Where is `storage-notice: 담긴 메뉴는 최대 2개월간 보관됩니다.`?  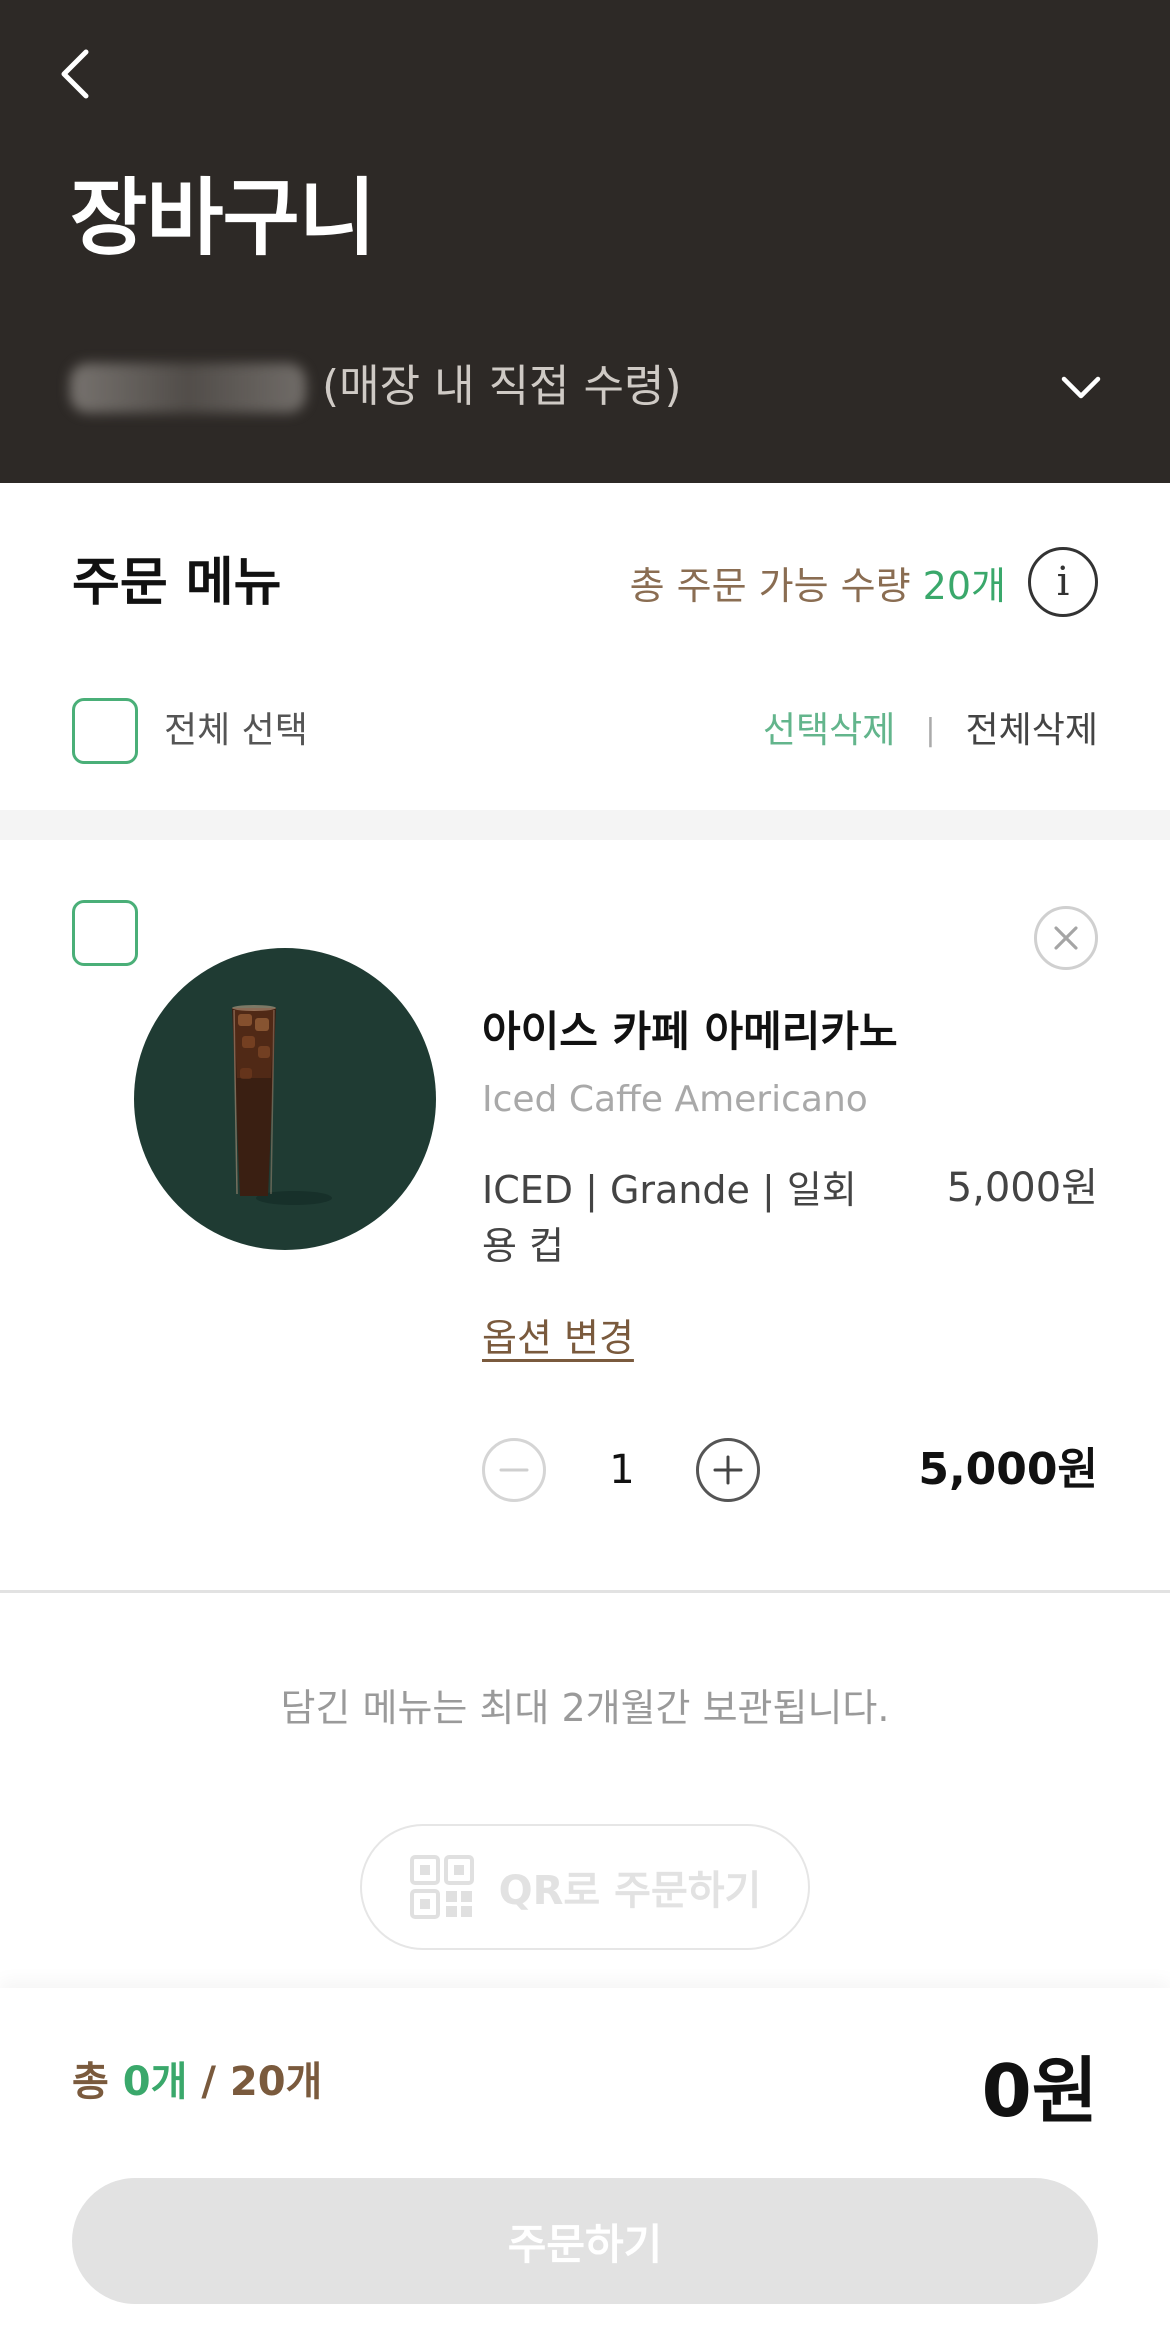 storage-notice: 담긴 메뉴는 최대 2개월간 보관됩니다. is located at coordinates (585, 1708).